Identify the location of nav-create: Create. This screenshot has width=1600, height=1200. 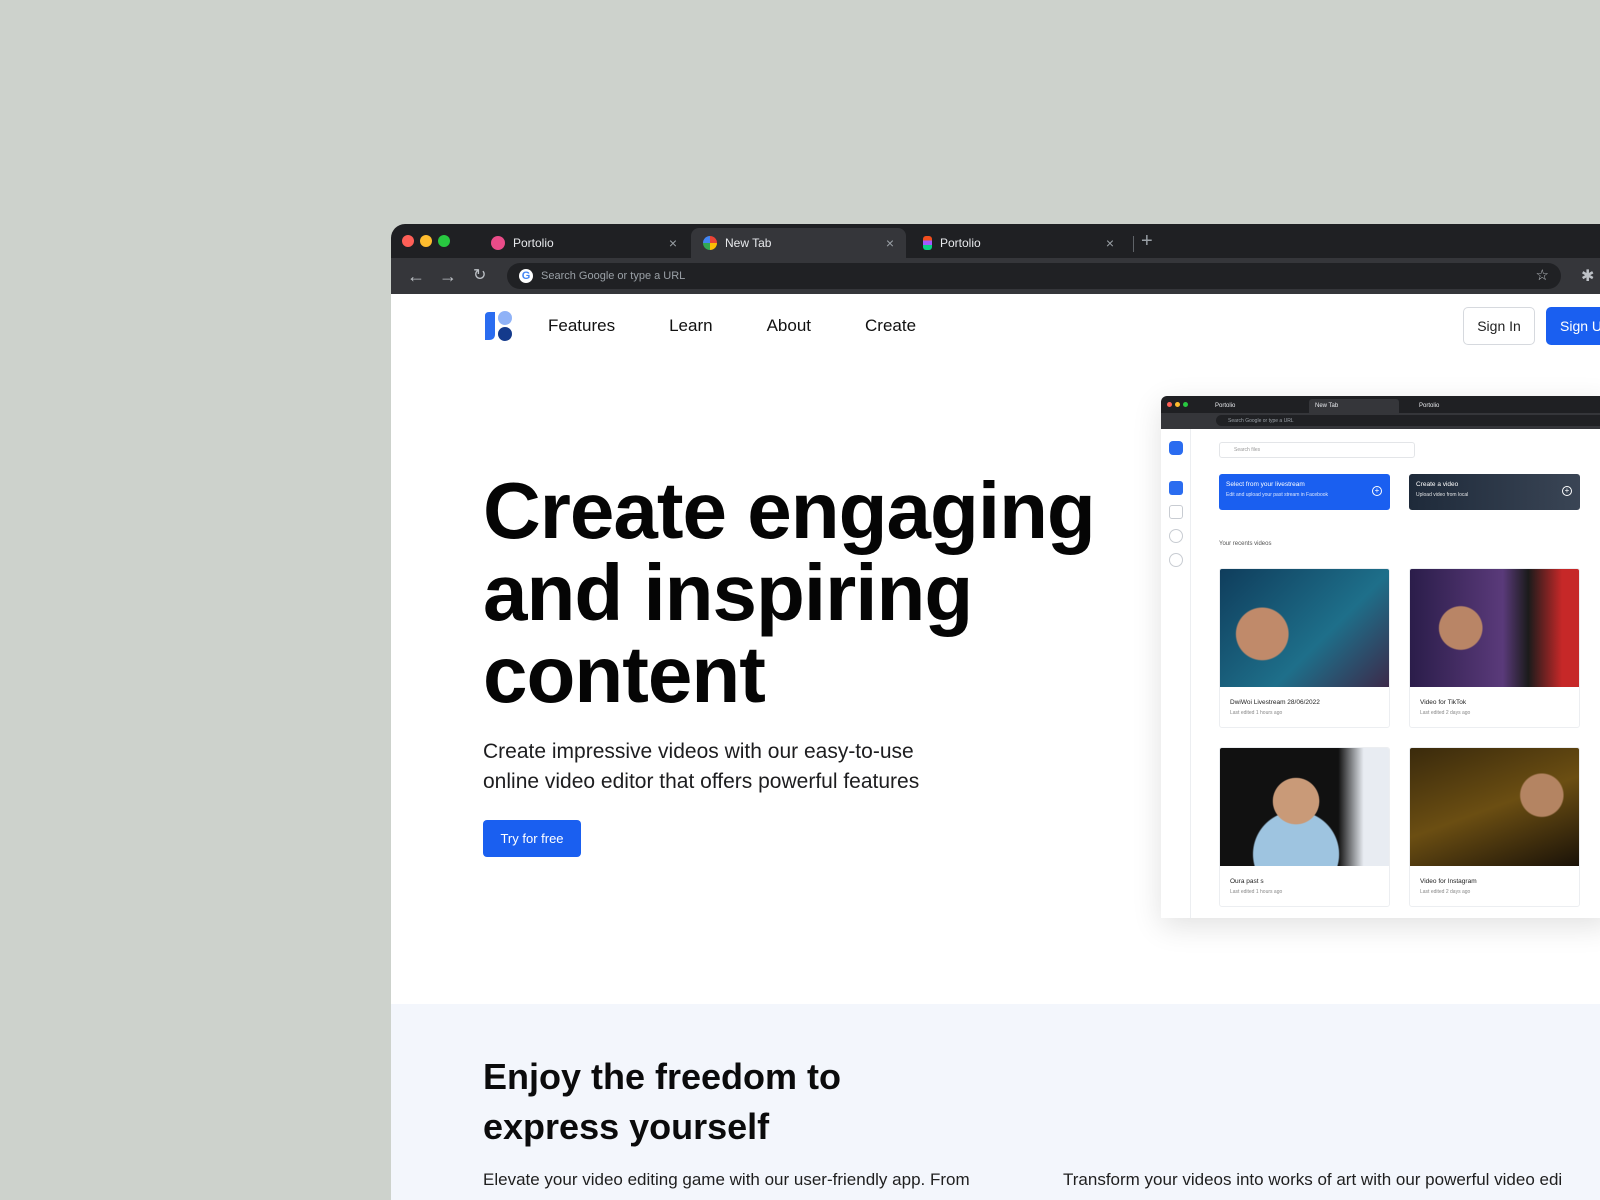
(890, 326).